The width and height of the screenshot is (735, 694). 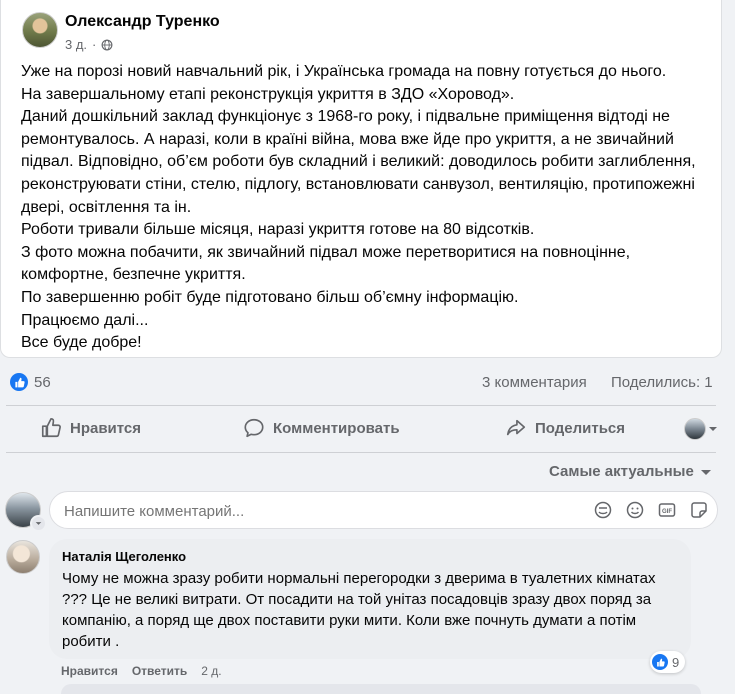 What do you see at coordinates (304, 511) in the screenshot?
I see `comment-input` at bounding box center [304, 511].